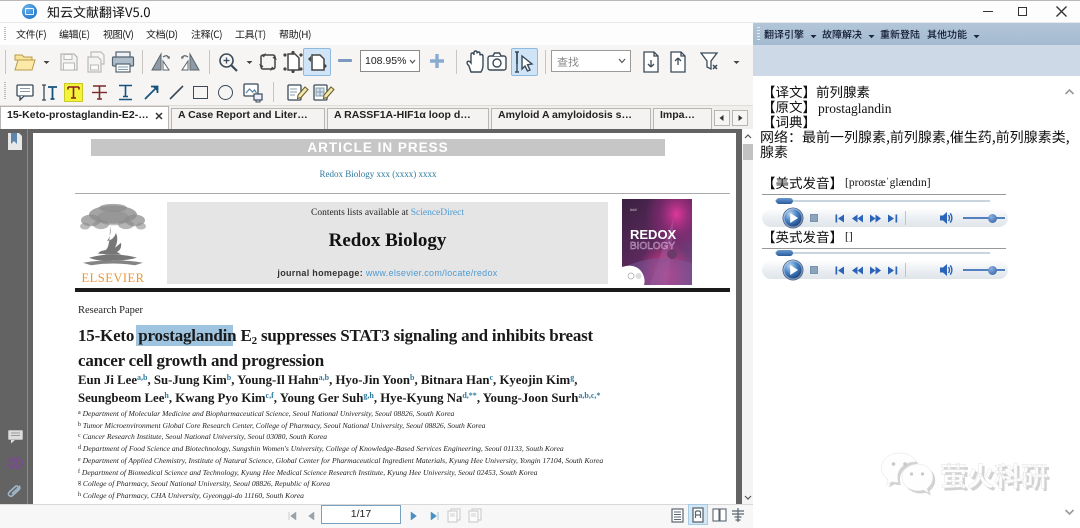 The image size is (1080, 528). I want to click on svg-text: REDOX, so click(653, 234).